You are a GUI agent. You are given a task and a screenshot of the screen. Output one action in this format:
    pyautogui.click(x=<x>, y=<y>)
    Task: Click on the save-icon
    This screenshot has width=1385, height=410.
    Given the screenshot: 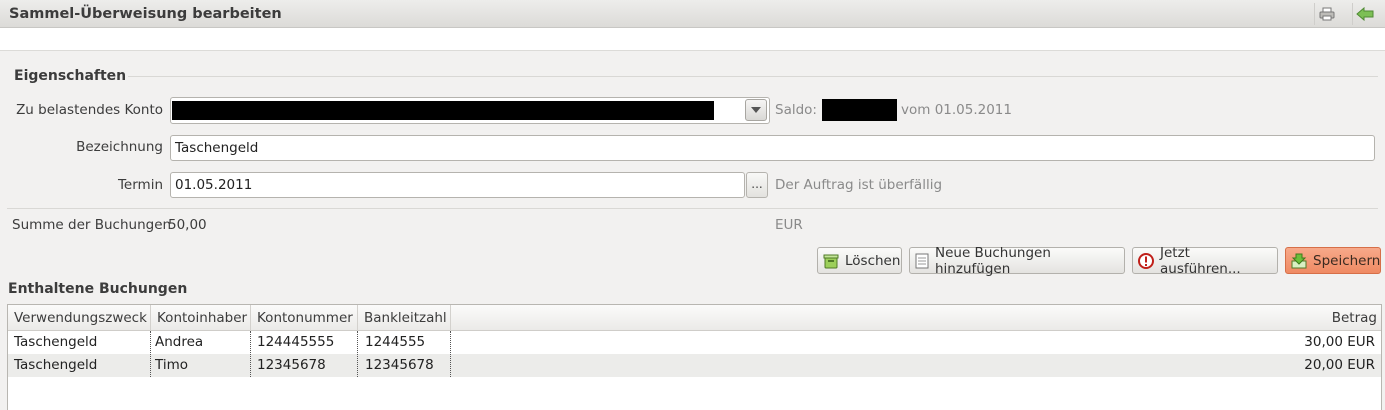 What is the action you would take?
    pyautogui.click(x=1299, y=260)
    